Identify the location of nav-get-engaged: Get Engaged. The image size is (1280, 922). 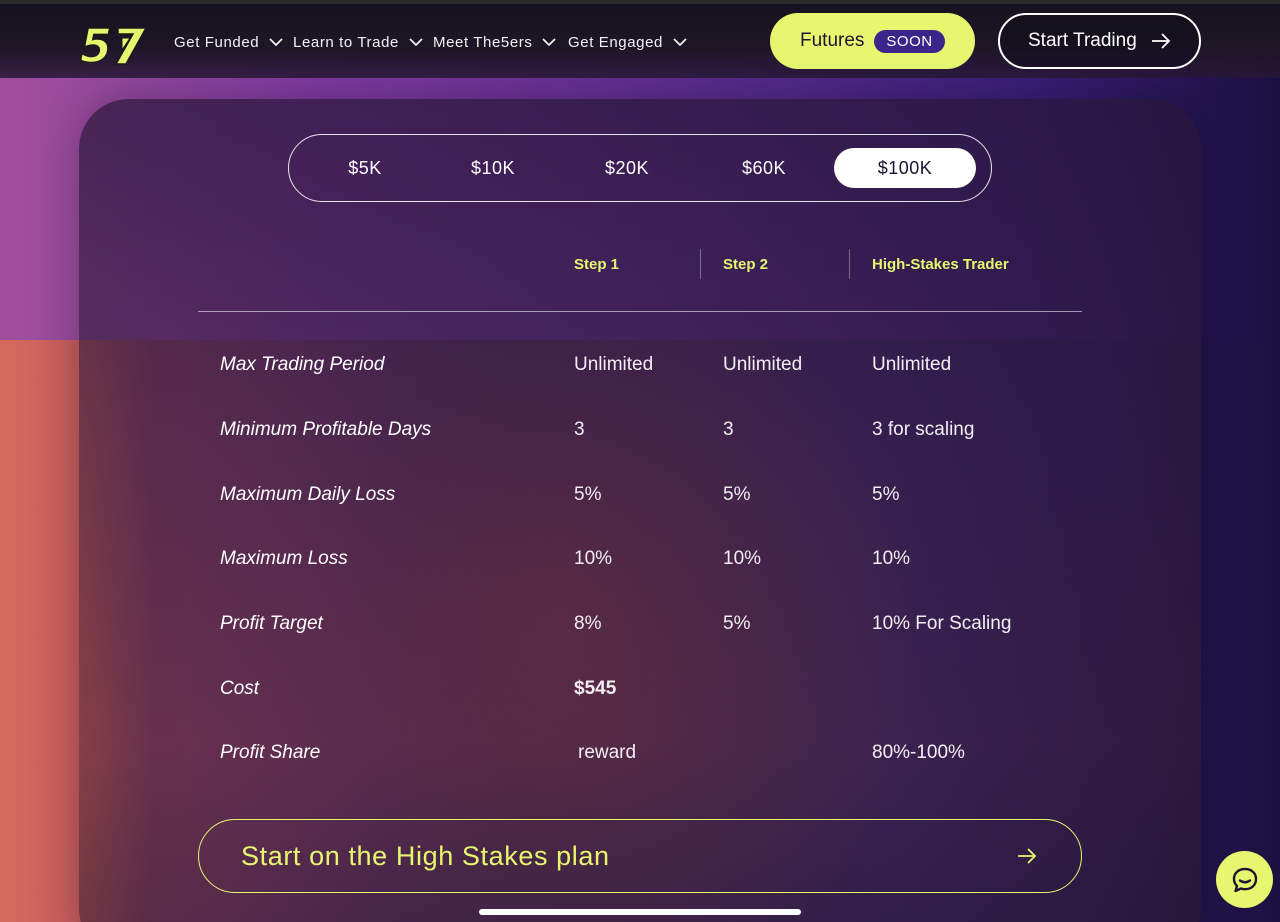
(627, 42).